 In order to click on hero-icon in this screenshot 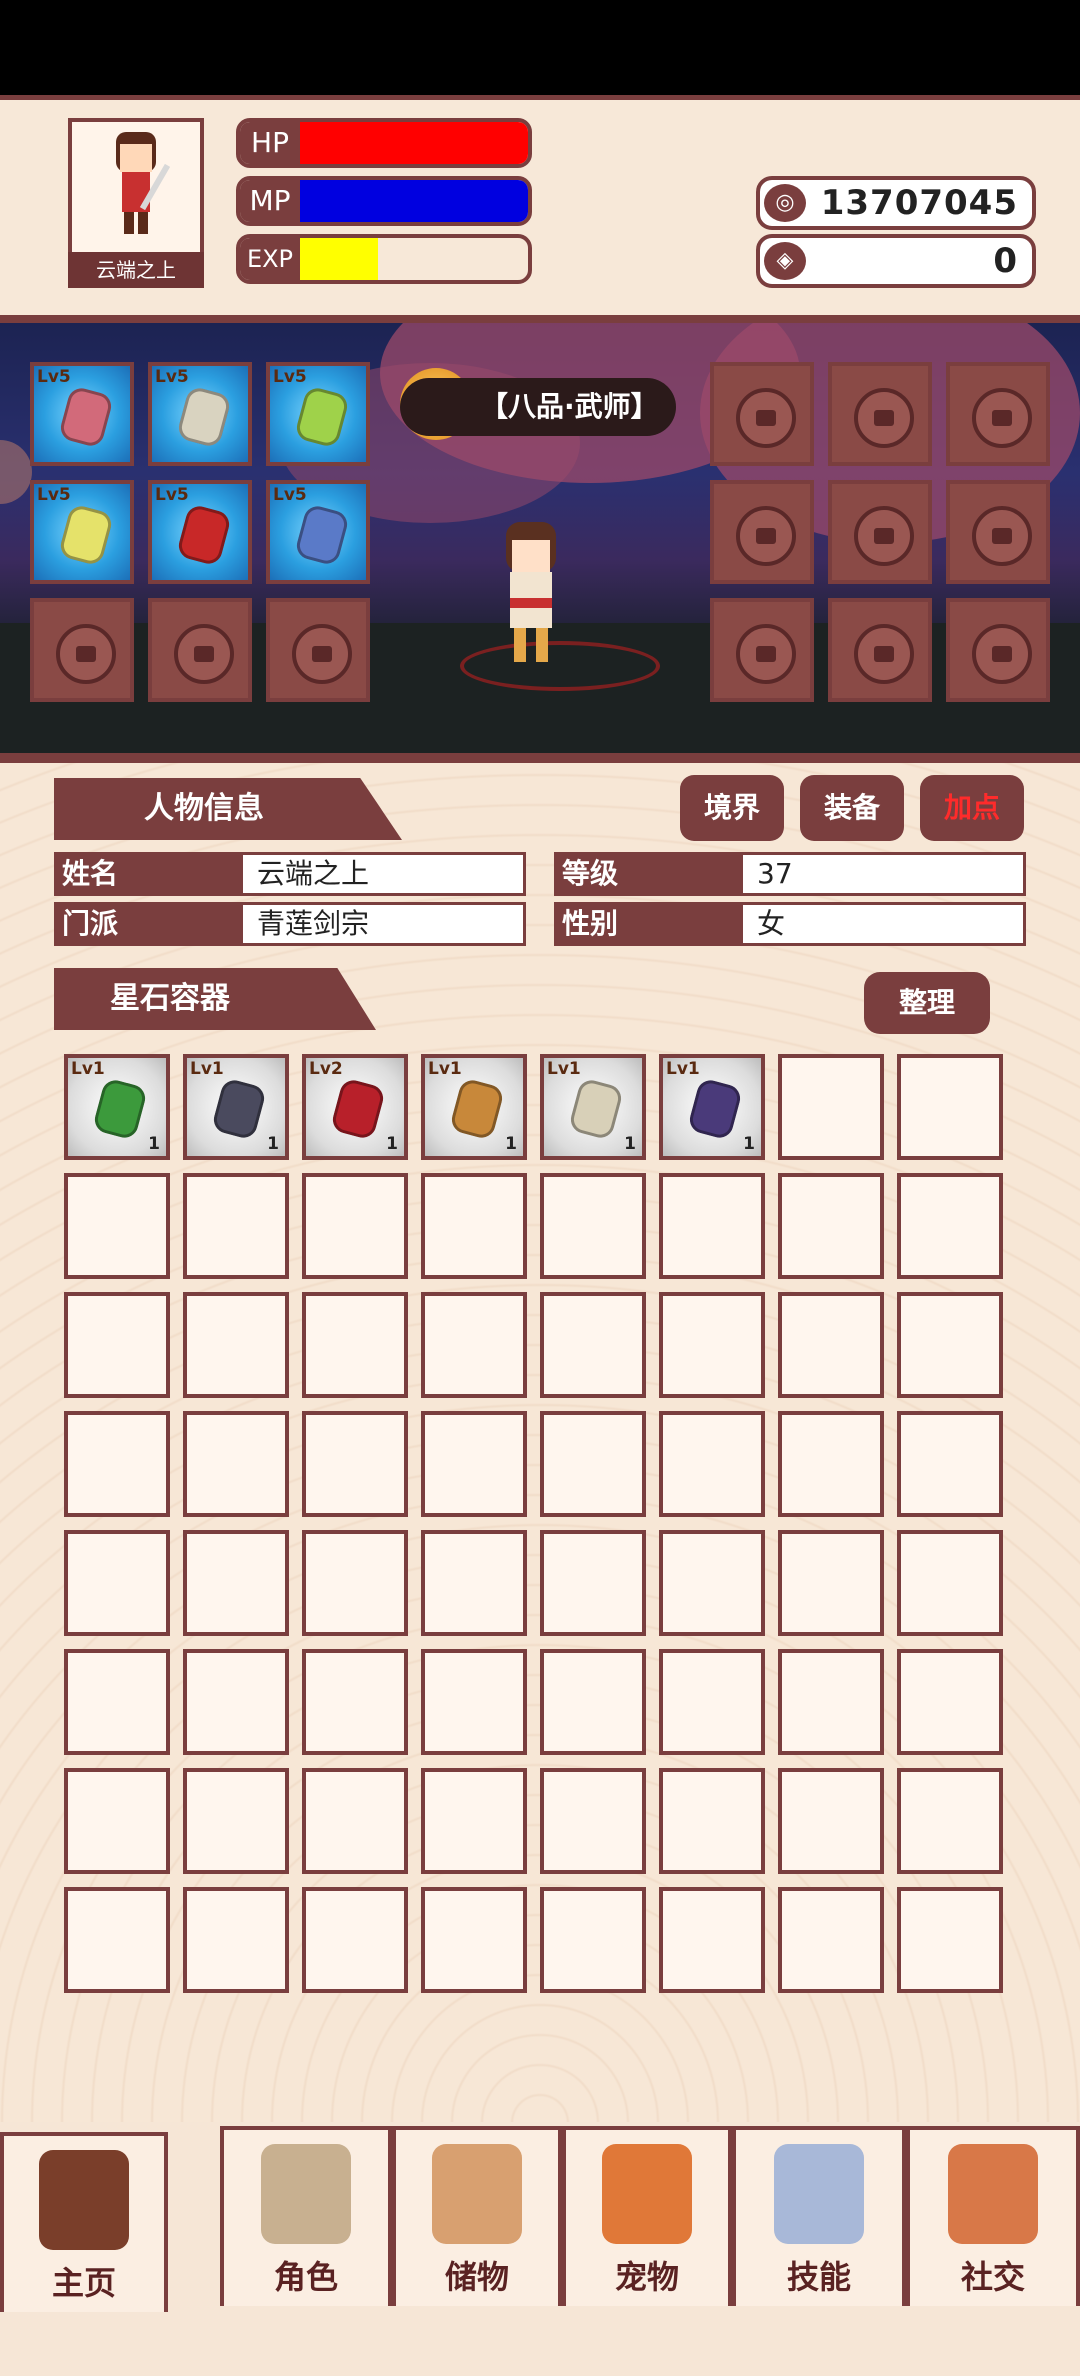, I will do `click(531, 592)`.